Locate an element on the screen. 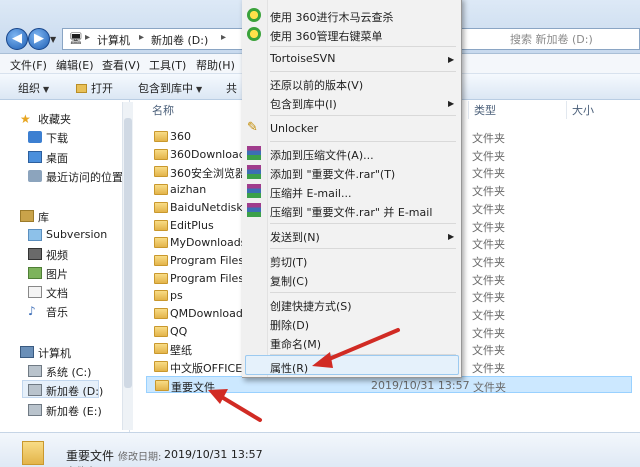  nav-recent: 最近访问的位置 is located at coordinates (84, 177).